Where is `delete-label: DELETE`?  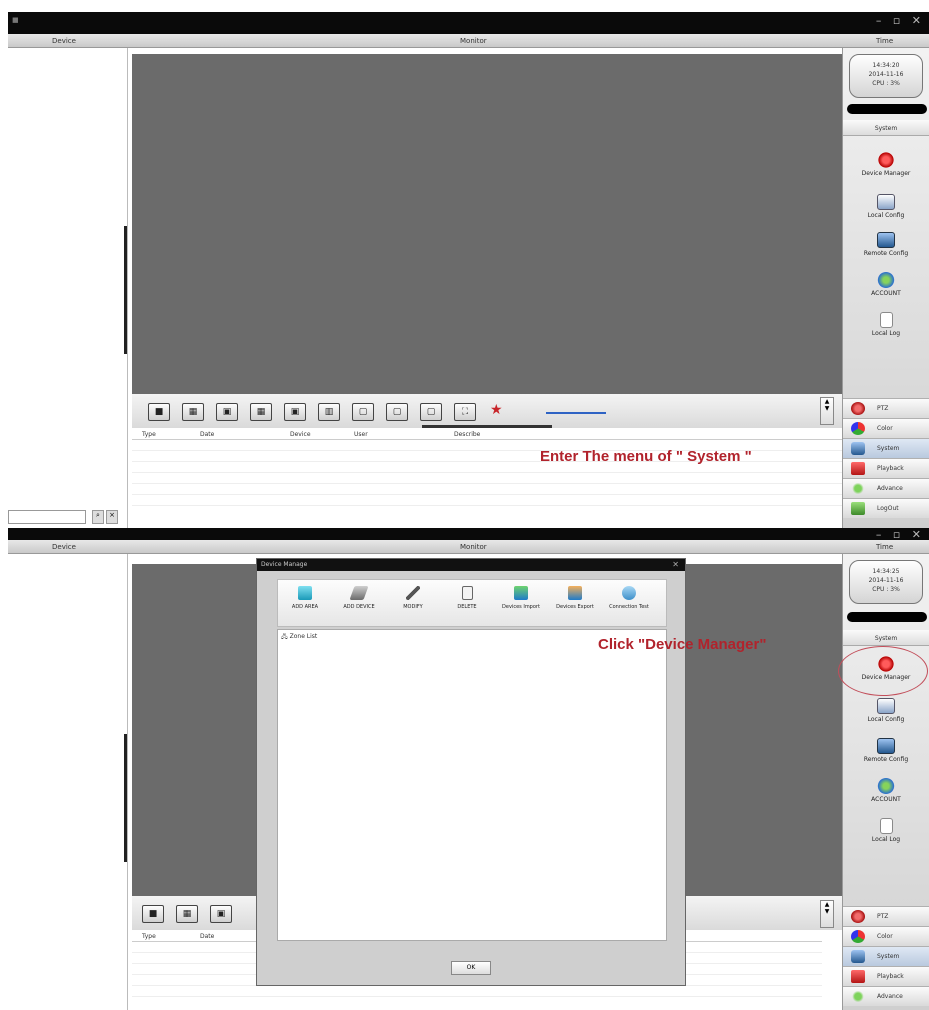
delete-label: DELETE is located at coordinates (467, 607).